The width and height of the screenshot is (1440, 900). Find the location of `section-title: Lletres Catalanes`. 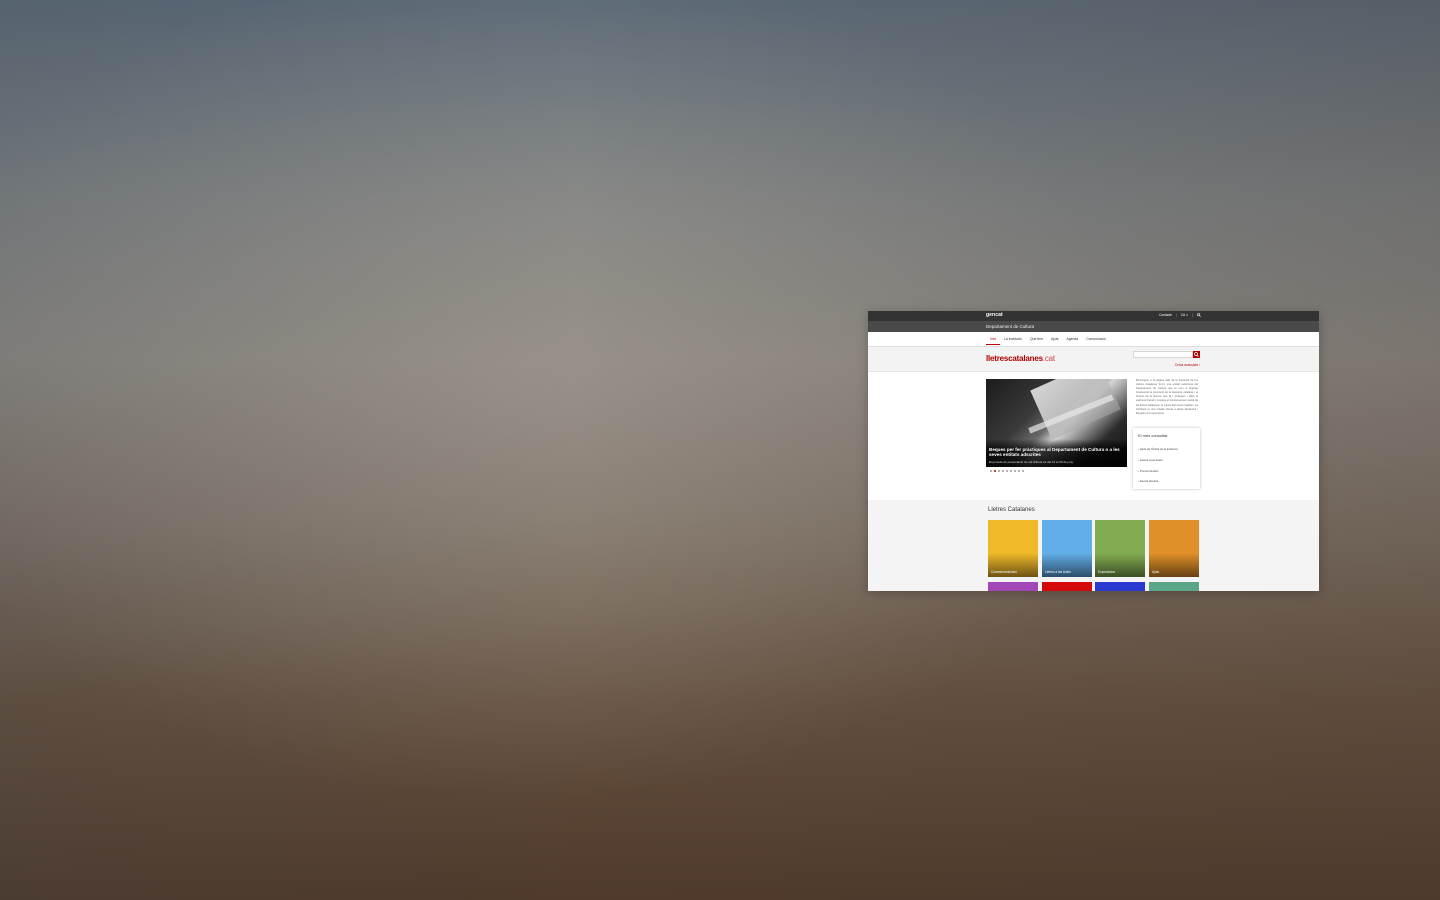

section-title: Lletres Catalanes is located at coordinates (1011, 510).